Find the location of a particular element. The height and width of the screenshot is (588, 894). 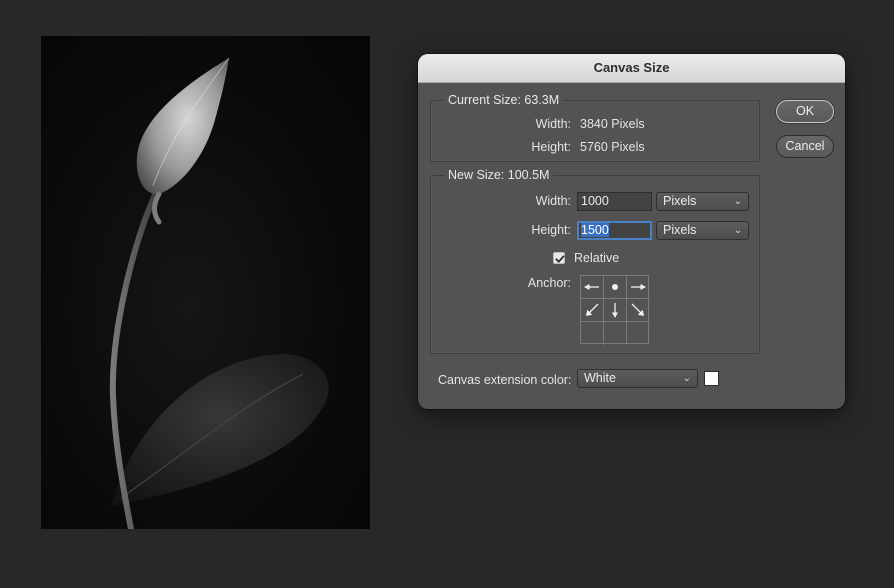

arrow-down-left-icon is located at coordinates (592, 309).